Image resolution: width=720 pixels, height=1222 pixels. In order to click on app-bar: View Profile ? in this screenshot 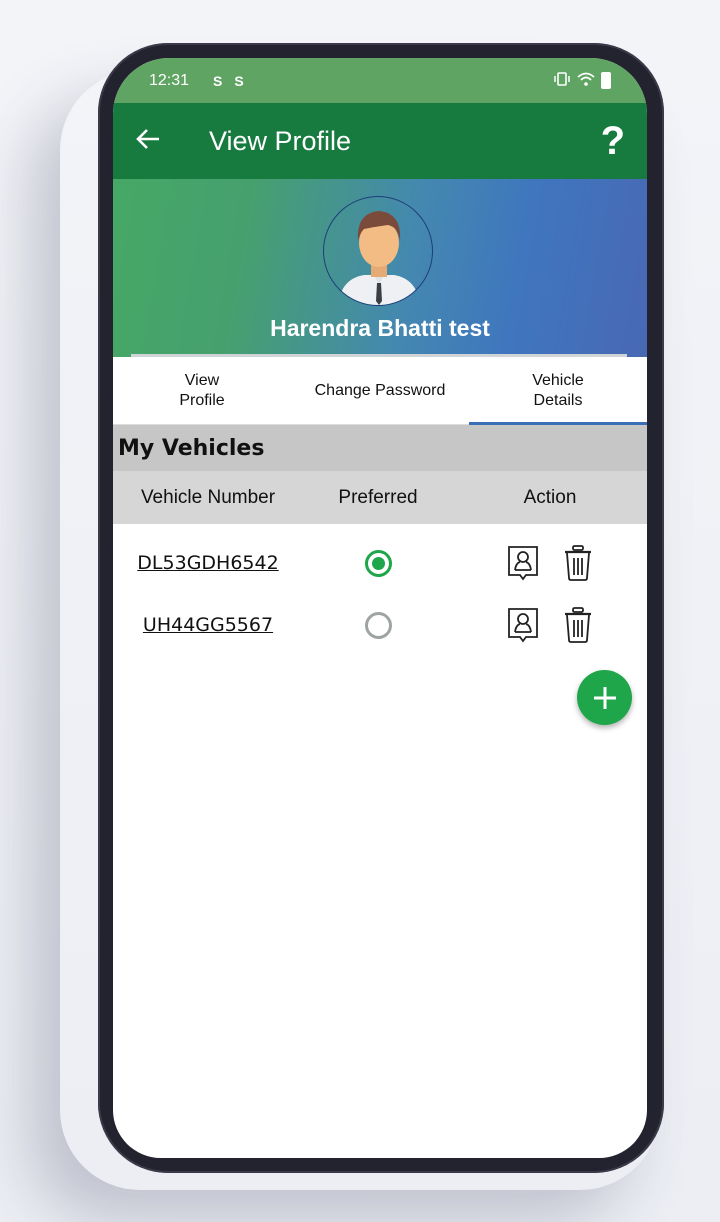, I will do `click(380, 141)`.